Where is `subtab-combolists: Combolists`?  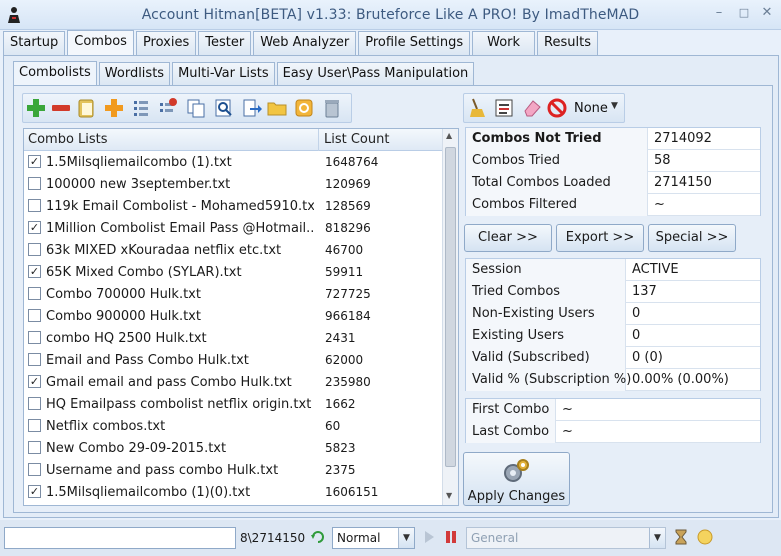 subtab-combolists: Combolists is located at coordinates (55, 73).